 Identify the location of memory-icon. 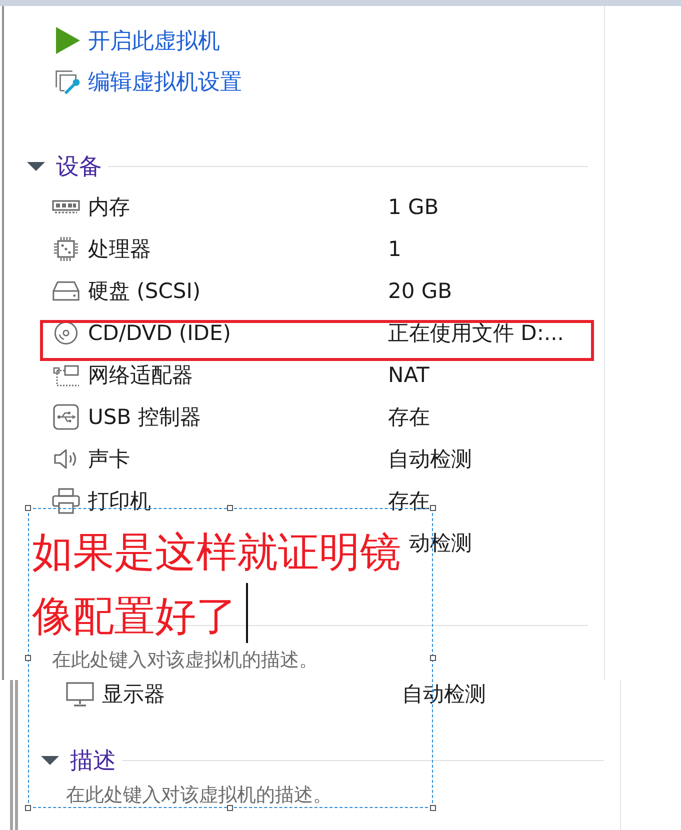
(66, 207).